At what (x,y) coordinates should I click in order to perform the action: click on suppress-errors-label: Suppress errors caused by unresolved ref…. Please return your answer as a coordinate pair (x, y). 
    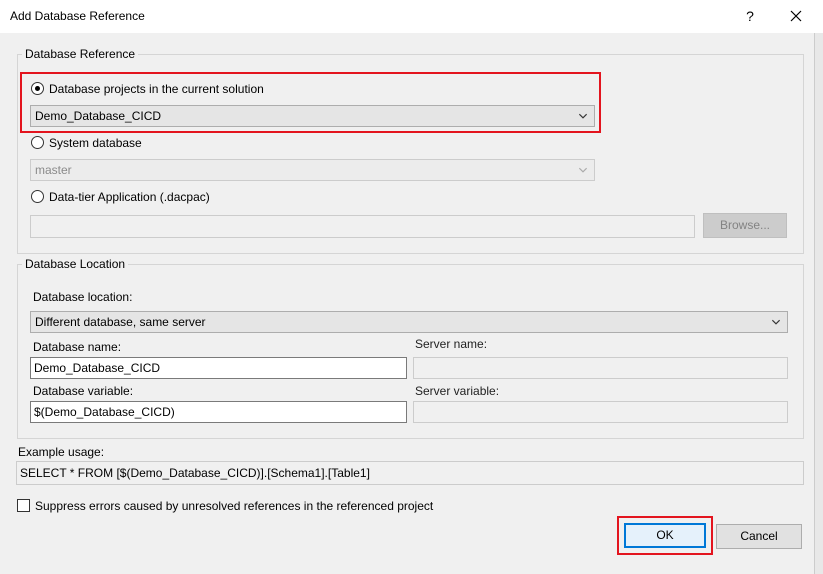
    Looking at the image, I should click on (234, 506).